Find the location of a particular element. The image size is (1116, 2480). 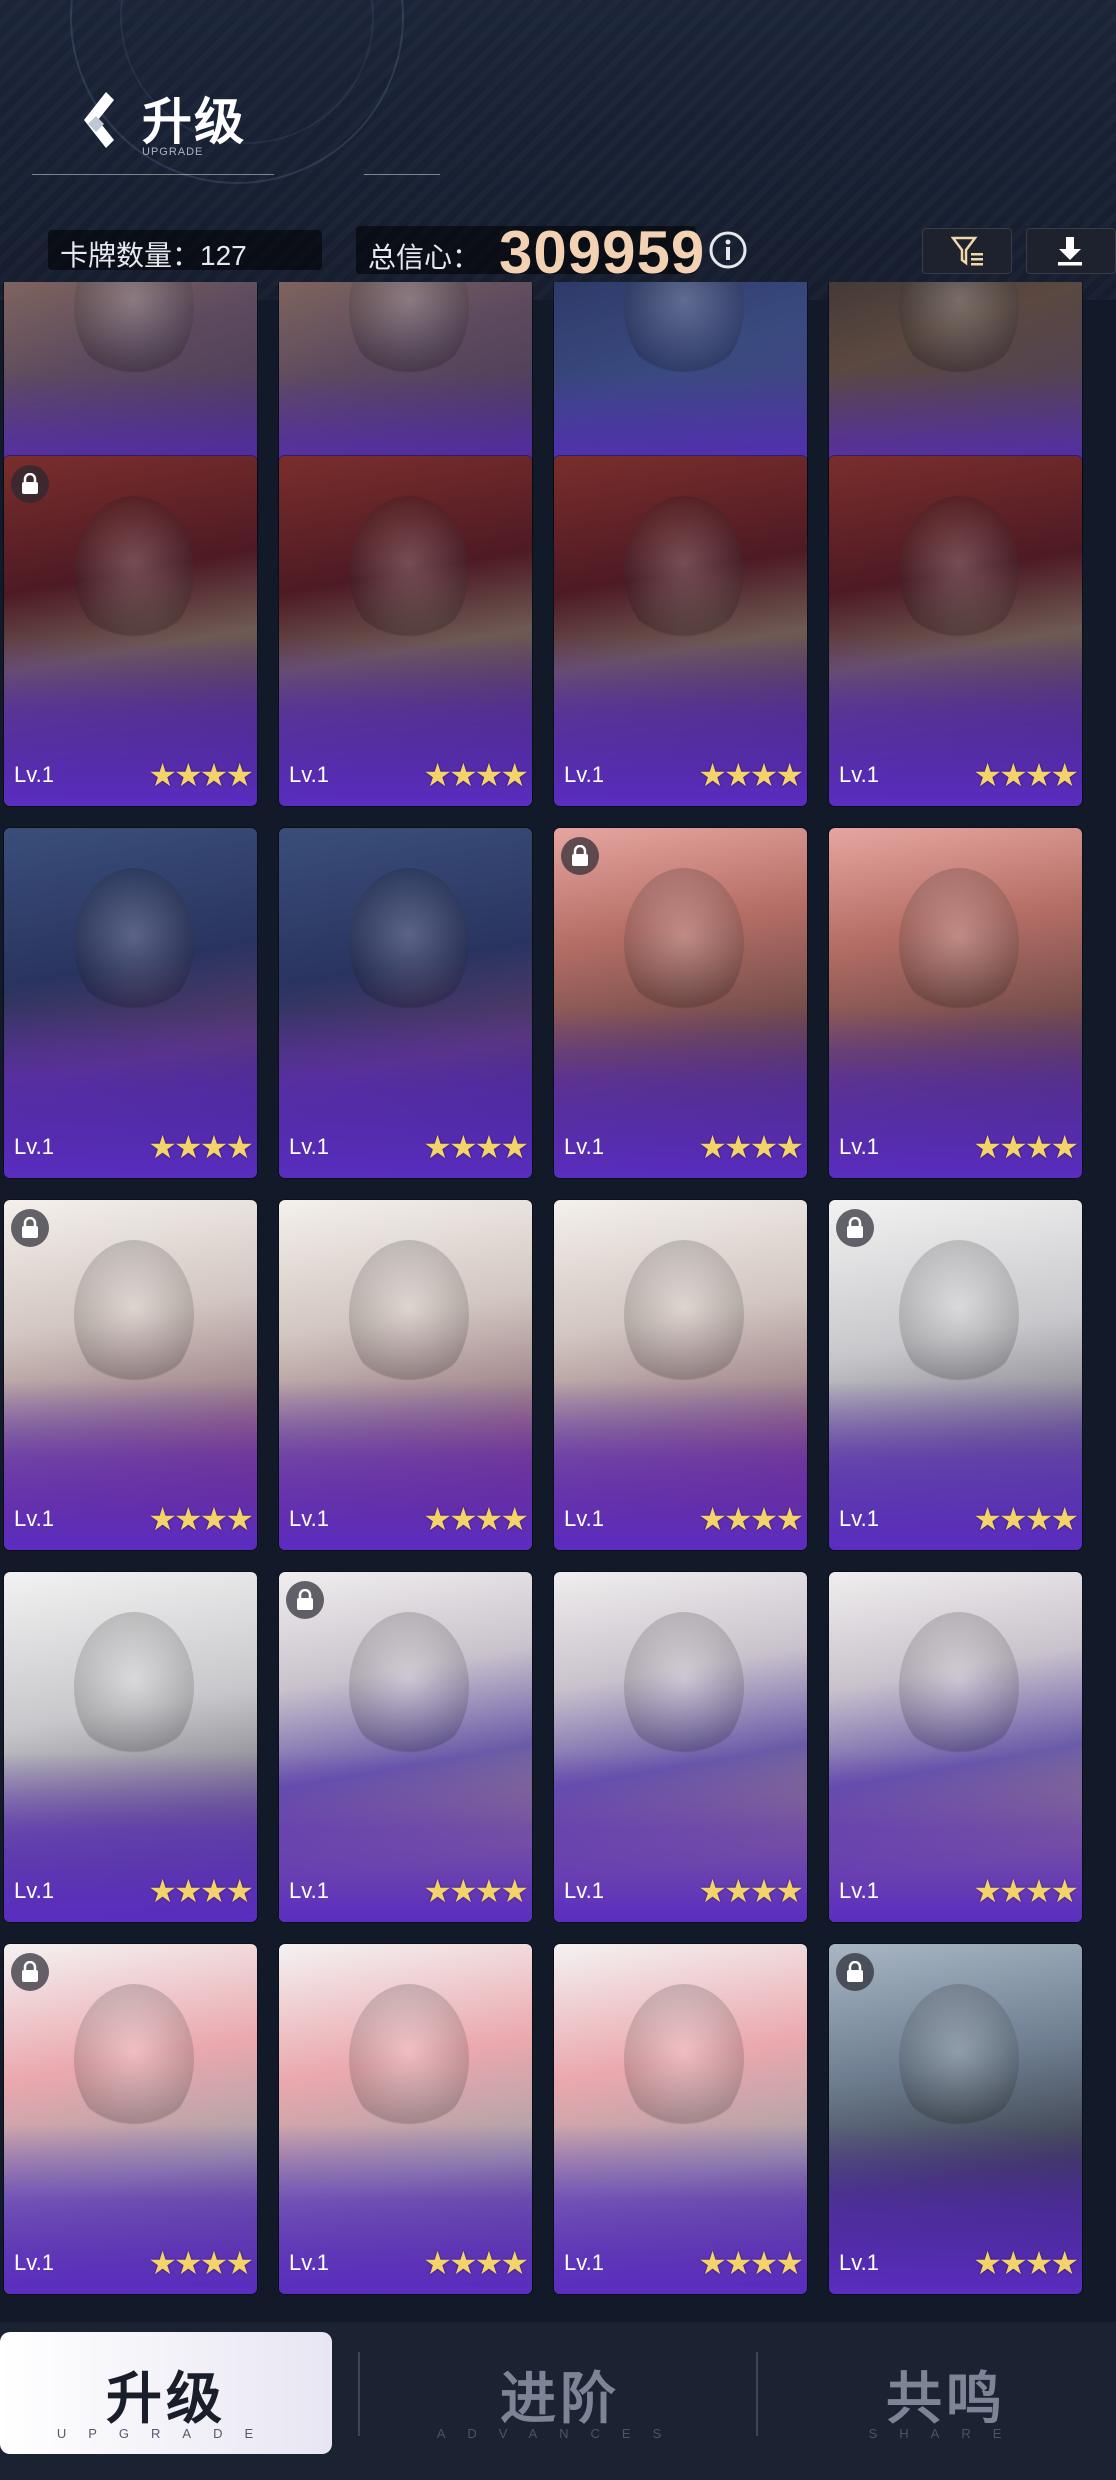

filter-icon is located at coordinates (967, 251).